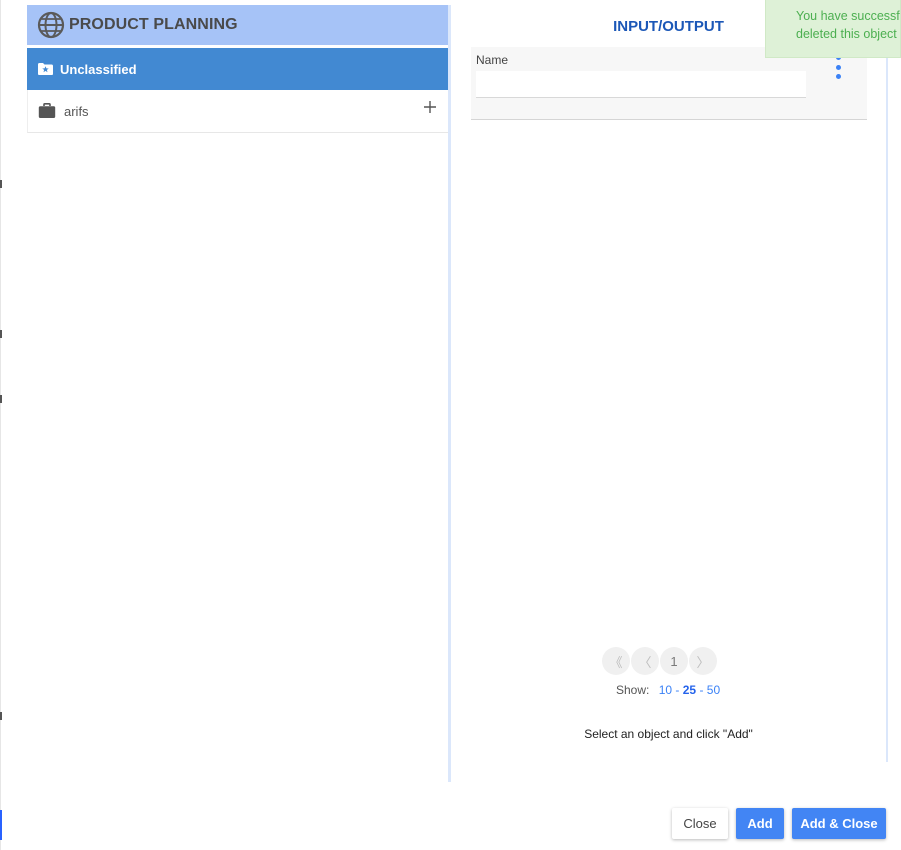 The height and width of the screenshot is (850, 901). What do you see at coordinates (633, 690) in the screenshot?
I see `show-label: Show:` at bounding box center [633, 690].